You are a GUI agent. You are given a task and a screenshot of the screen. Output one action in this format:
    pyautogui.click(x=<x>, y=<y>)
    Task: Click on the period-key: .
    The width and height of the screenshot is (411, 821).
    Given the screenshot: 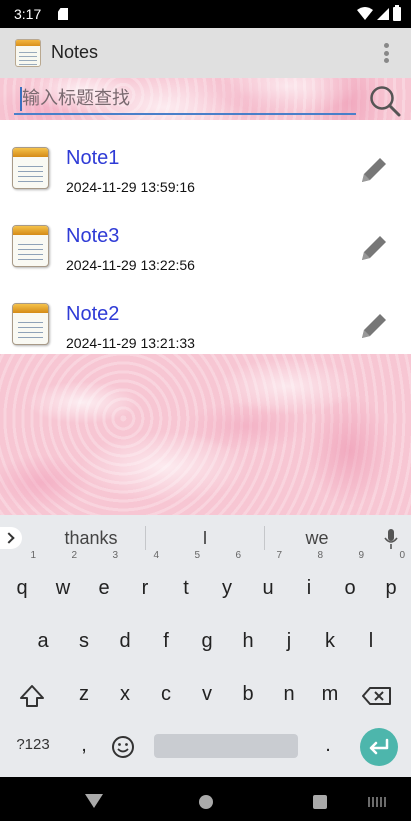 What is the action you would take?
    pyautogui.click(x=328, y=745)
    